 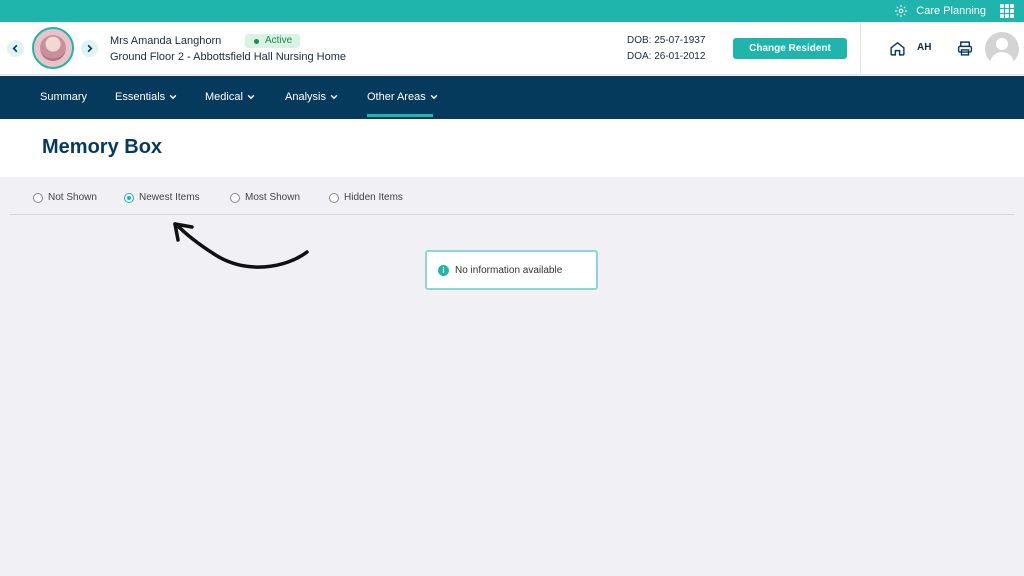 I want to click on status-badge: Active, so click(x=273, y=41).